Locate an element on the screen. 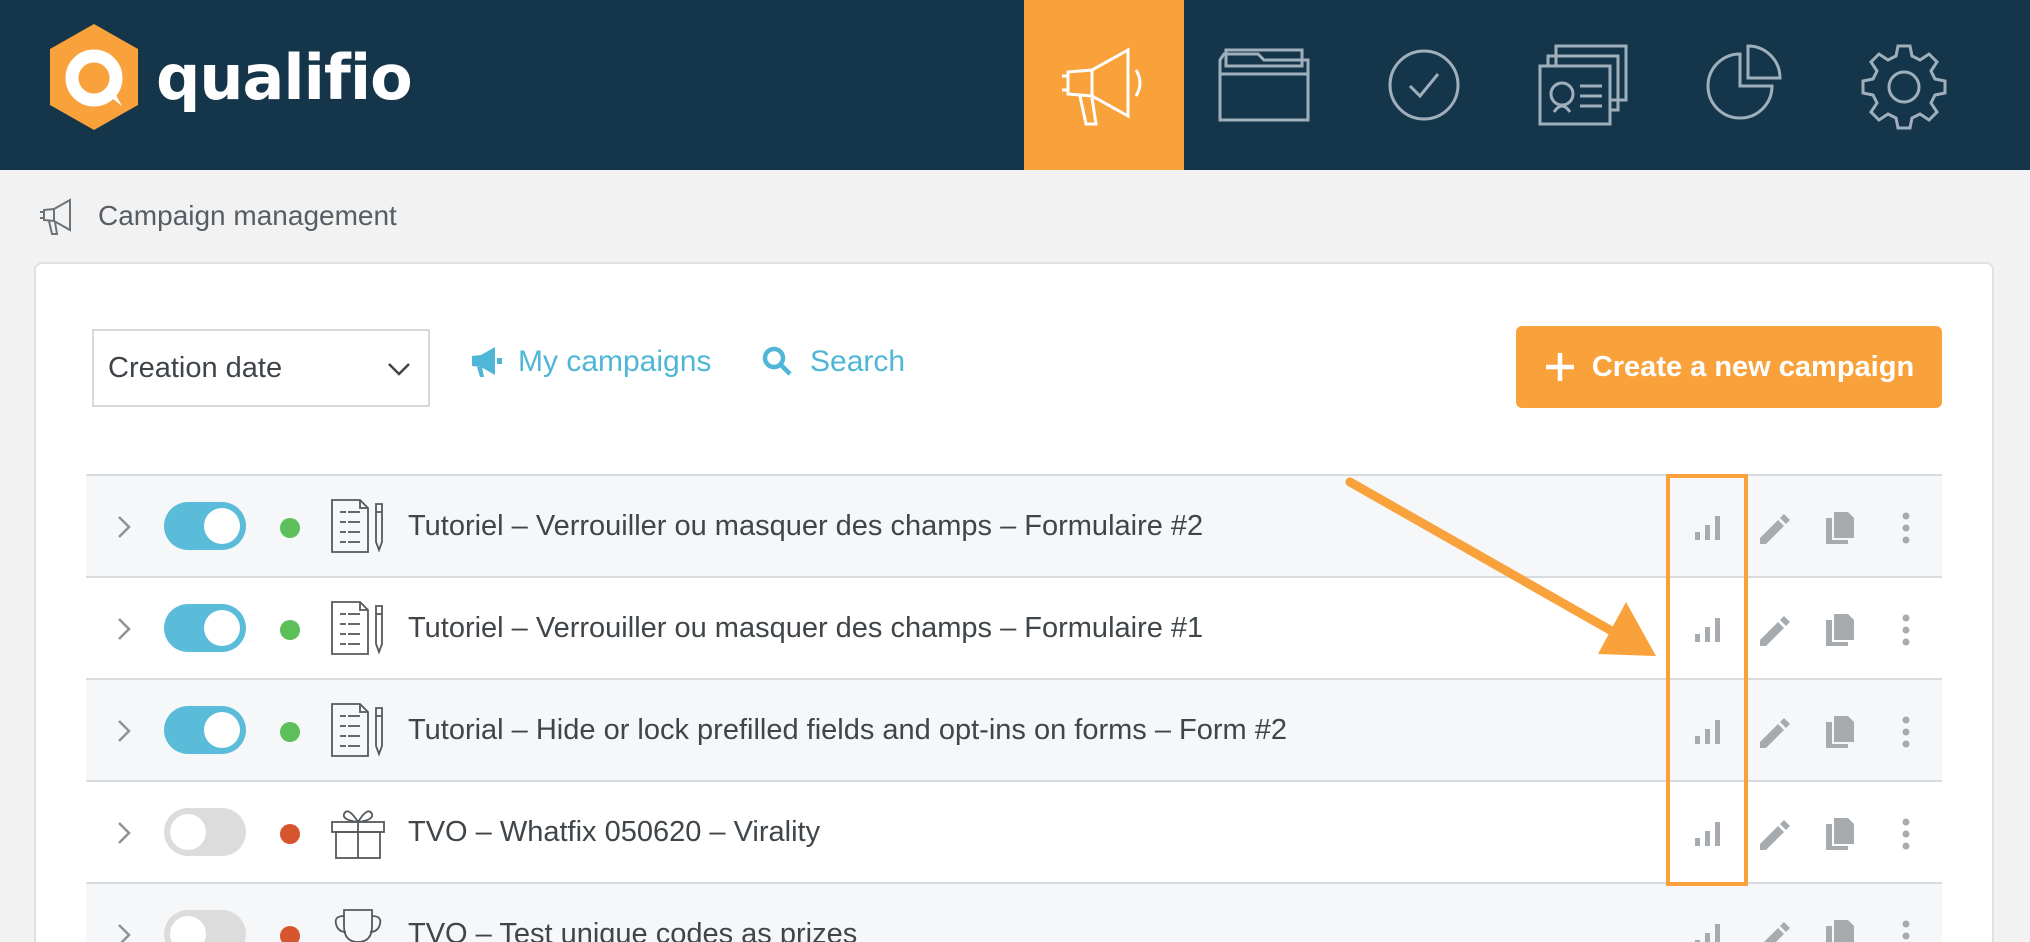 The width and height of the screenshot is (2030, 942). check-circle-icon is located at coordinates (1424, 85).